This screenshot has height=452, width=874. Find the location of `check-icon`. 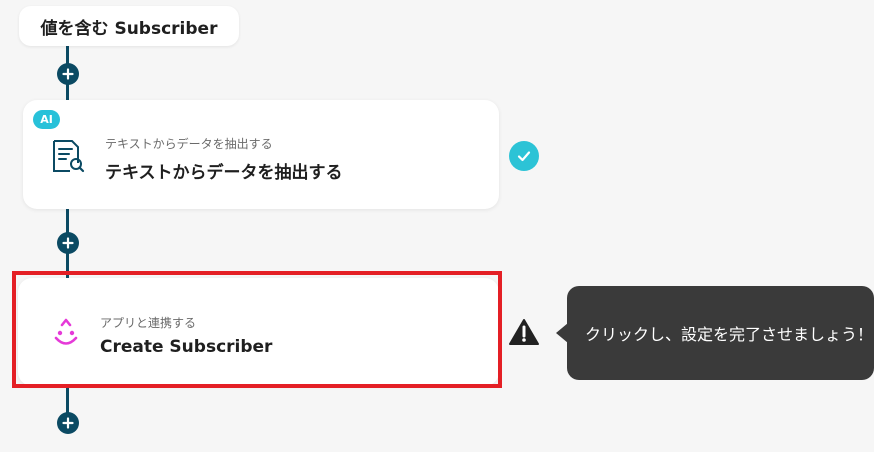

check-icon is located at coordinates (524, 156).